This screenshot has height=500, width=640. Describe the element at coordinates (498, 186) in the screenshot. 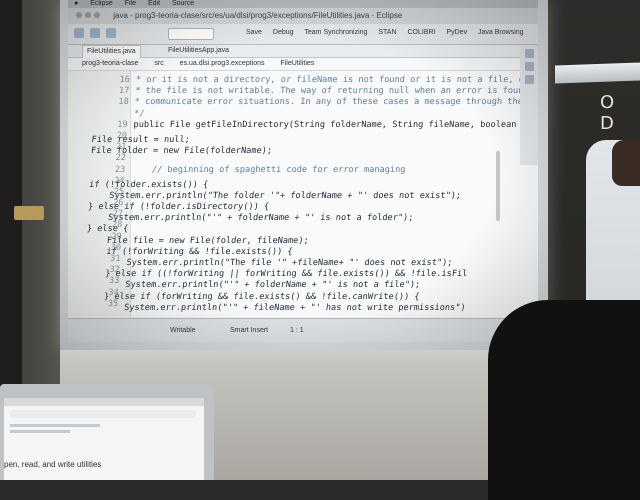

I see `editor-scrollbar` at that location.